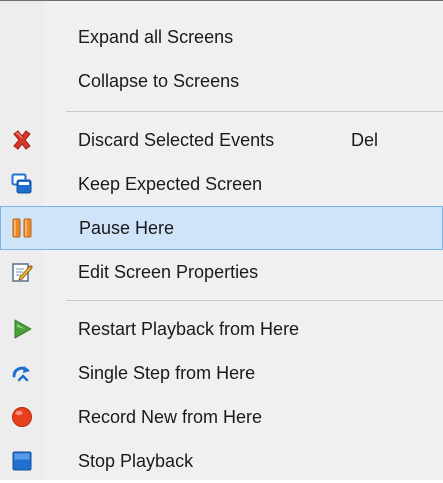  Describe the element at coordinates (170, 417) in the screenshot. I see `menu-item-label: Record New from Here` at that location.